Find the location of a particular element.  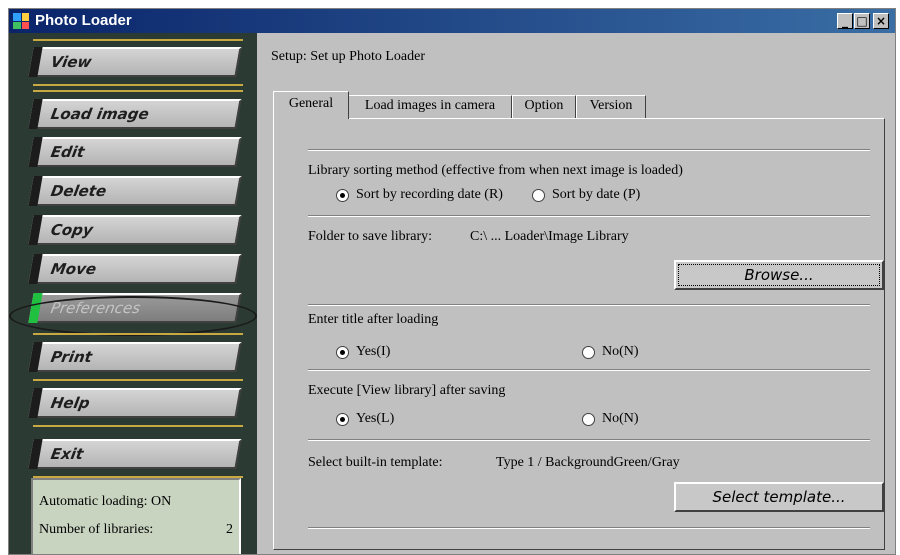

highlight-ellipse is located at coordinates (133, 316).